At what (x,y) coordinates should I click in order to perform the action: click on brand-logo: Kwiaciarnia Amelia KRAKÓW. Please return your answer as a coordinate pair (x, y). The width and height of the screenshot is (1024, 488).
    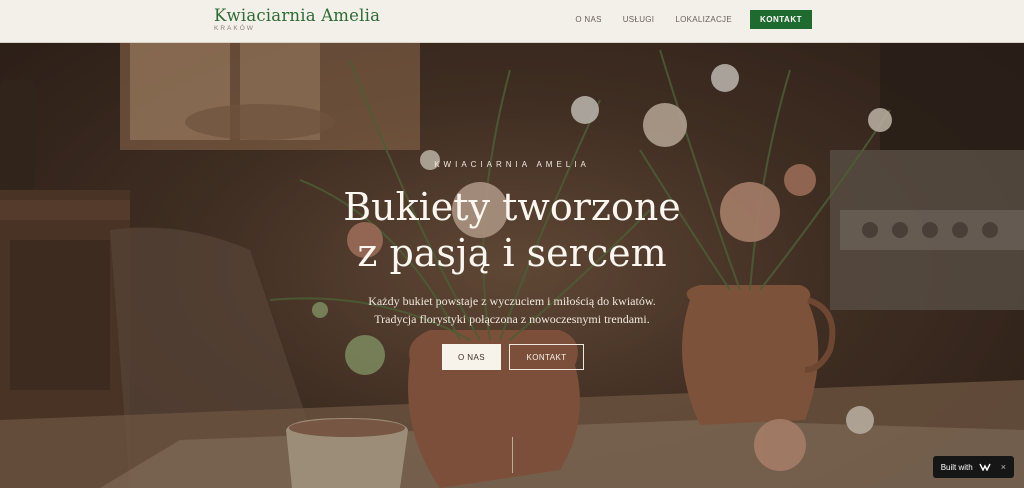
    Looking at the image, I should click on (297, 19).